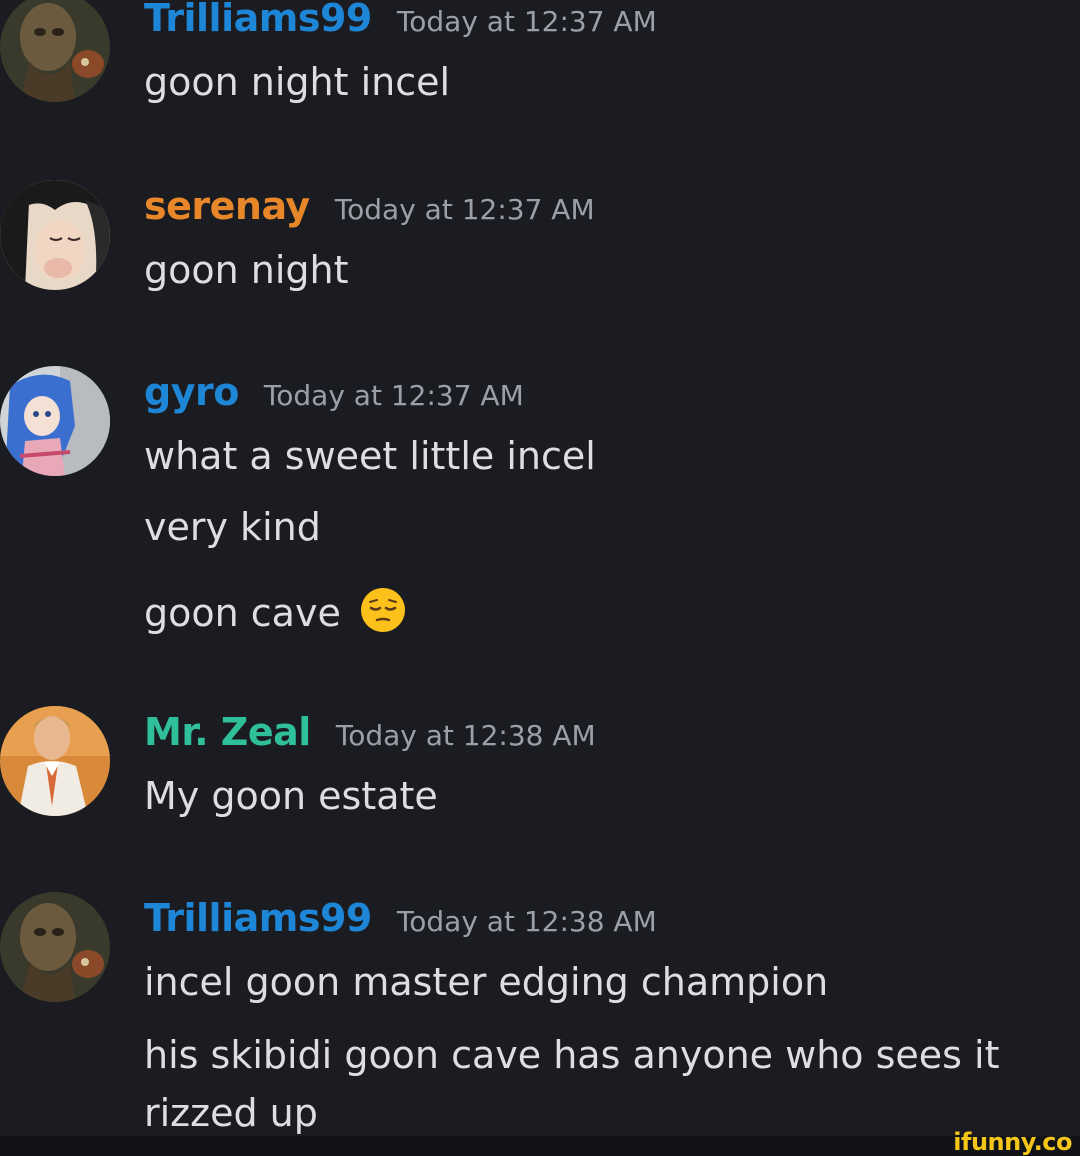  I want to click on blue-hair-anime-avatar-icon, so click(55, 421).